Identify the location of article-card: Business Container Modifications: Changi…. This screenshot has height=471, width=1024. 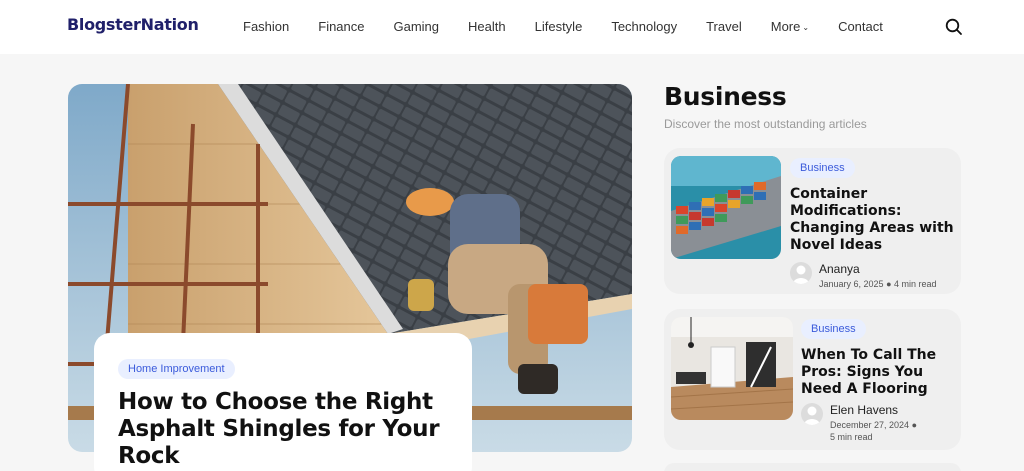
(812, 221).